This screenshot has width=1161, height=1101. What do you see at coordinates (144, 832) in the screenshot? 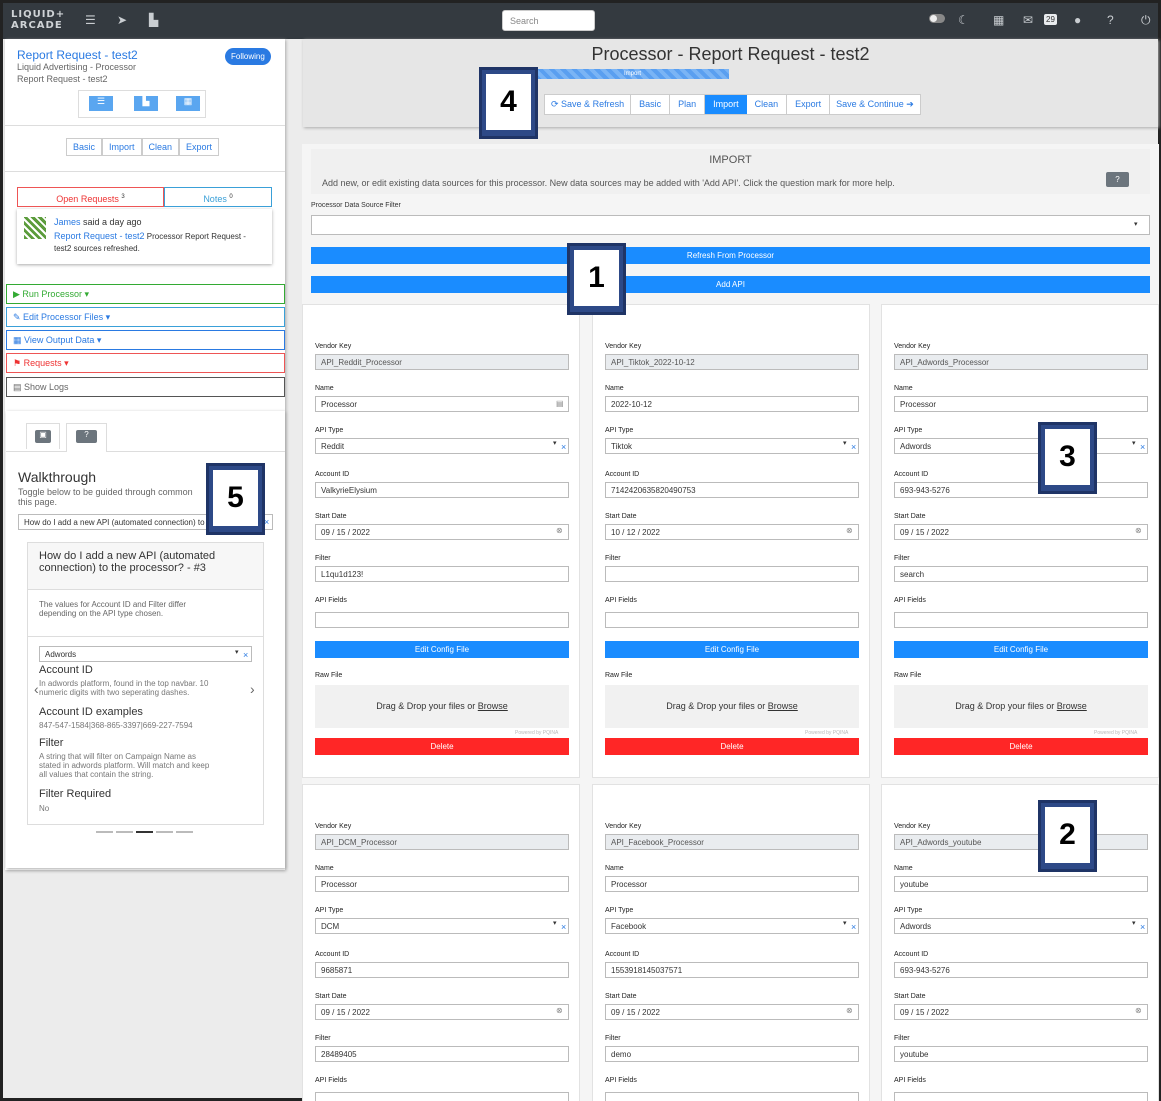
I see `slide-indicators` at bounding box center [144, 832].